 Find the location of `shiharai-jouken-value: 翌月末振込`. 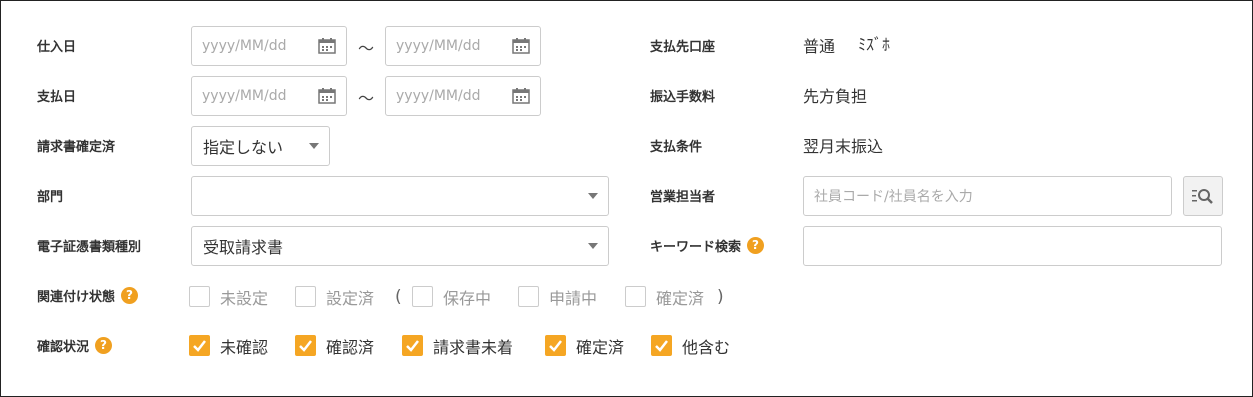

shiharai-jouken-value: 翌月末振込 is located at coordinates (843, 146).